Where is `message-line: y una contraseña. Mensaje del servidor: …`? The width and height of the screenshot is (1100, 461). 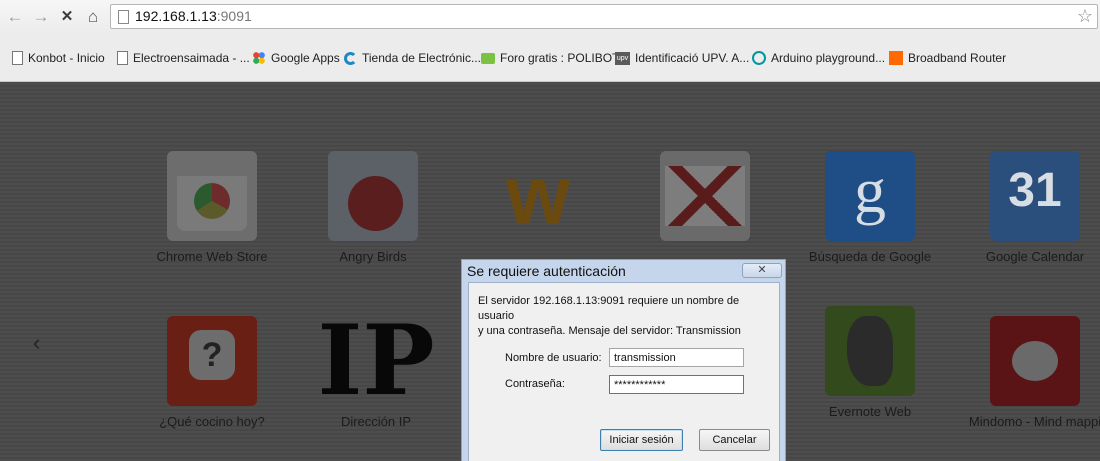
message-line: y una contraseña. Mensaje del servidor: … is located at coordinates (609, 331).